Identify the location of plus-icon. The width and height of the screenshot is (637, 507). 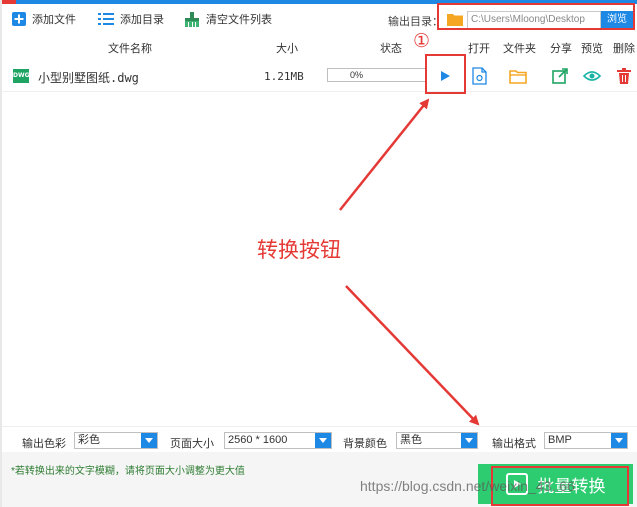
(19, 19).